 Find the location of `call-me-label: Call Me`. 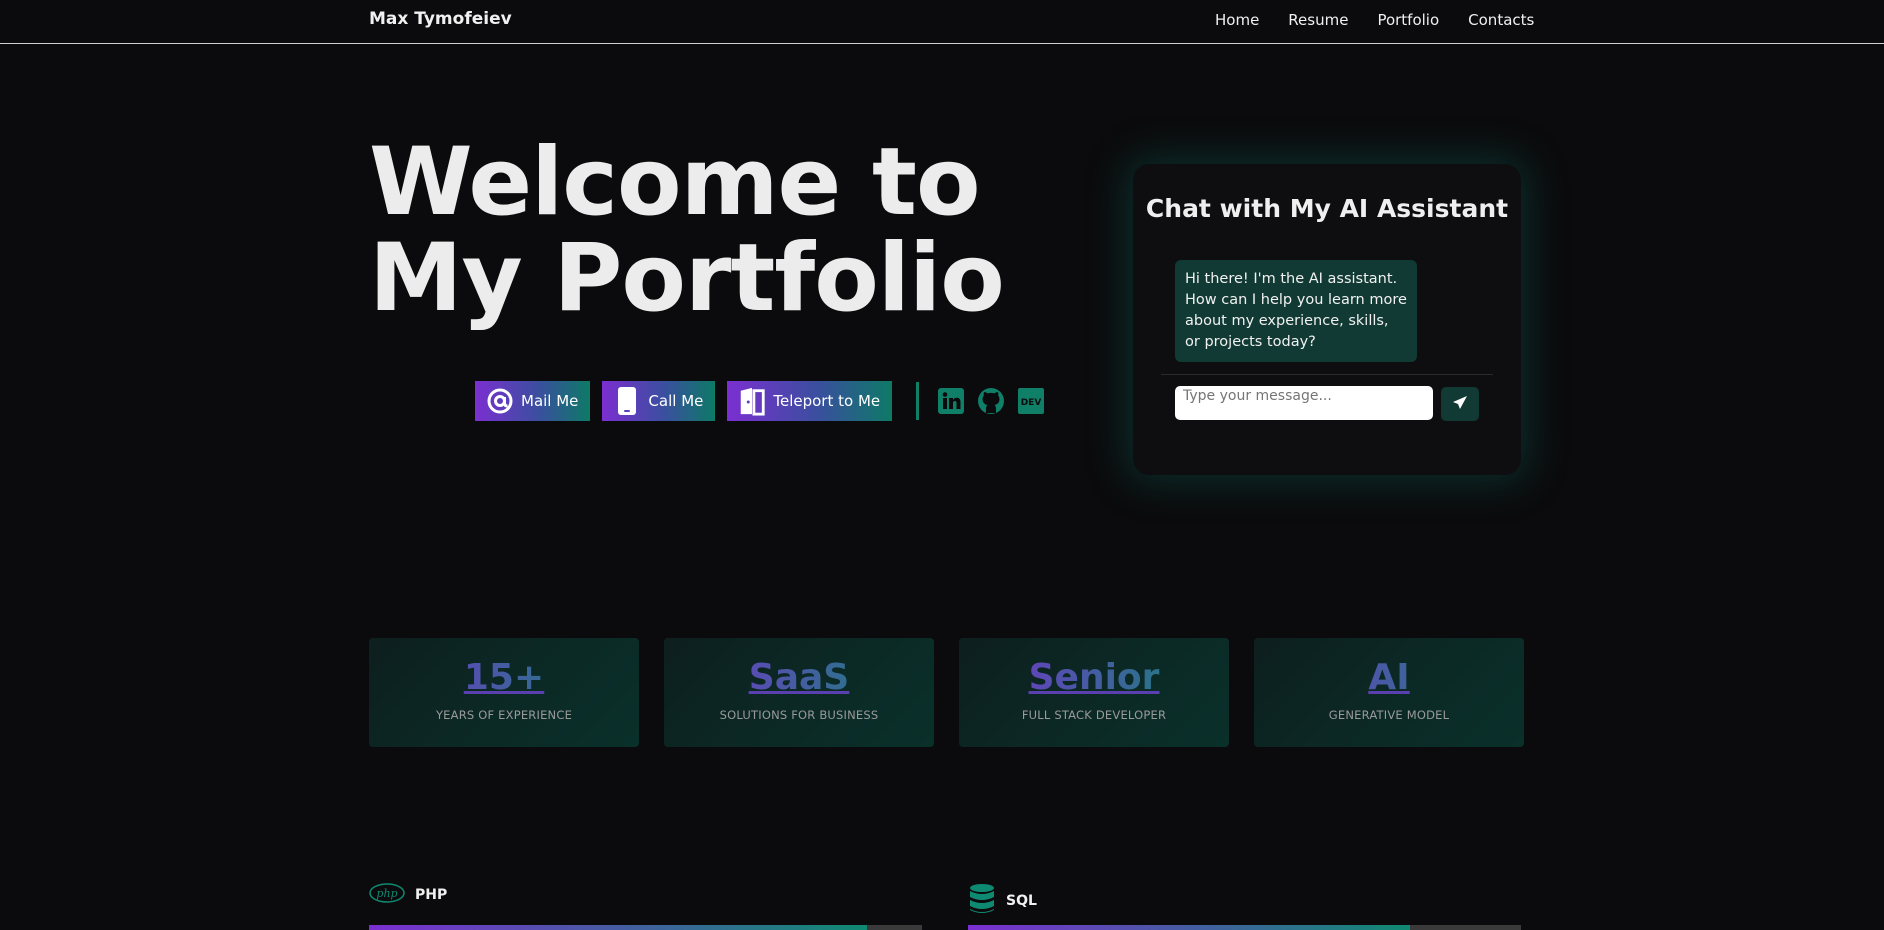

call-me-label: Call Me is located at coordinates (676, 401).